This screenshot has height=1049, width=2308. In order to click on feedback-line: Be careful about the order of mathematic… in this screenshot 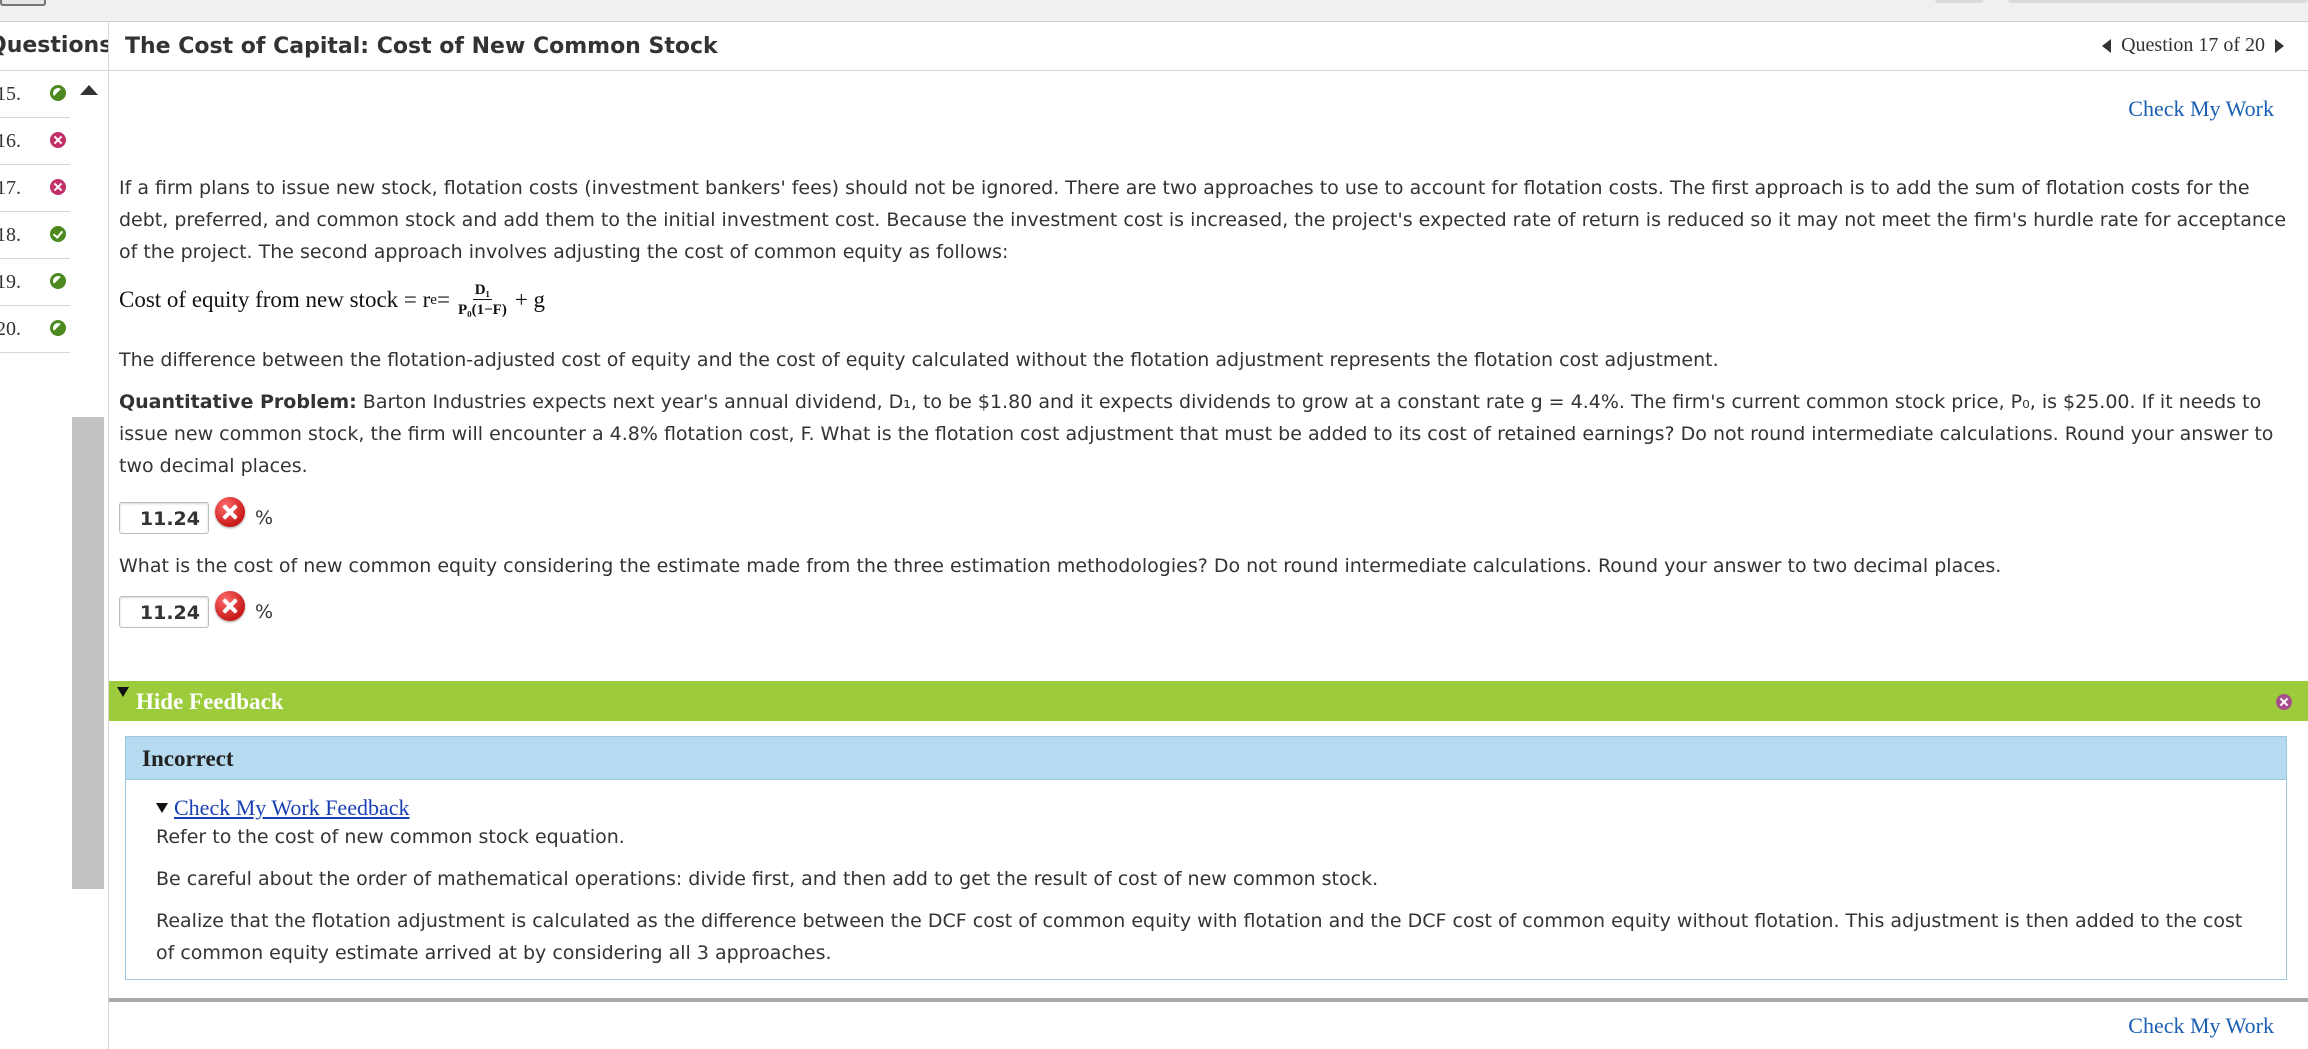, I will do `click(767, 879)`.